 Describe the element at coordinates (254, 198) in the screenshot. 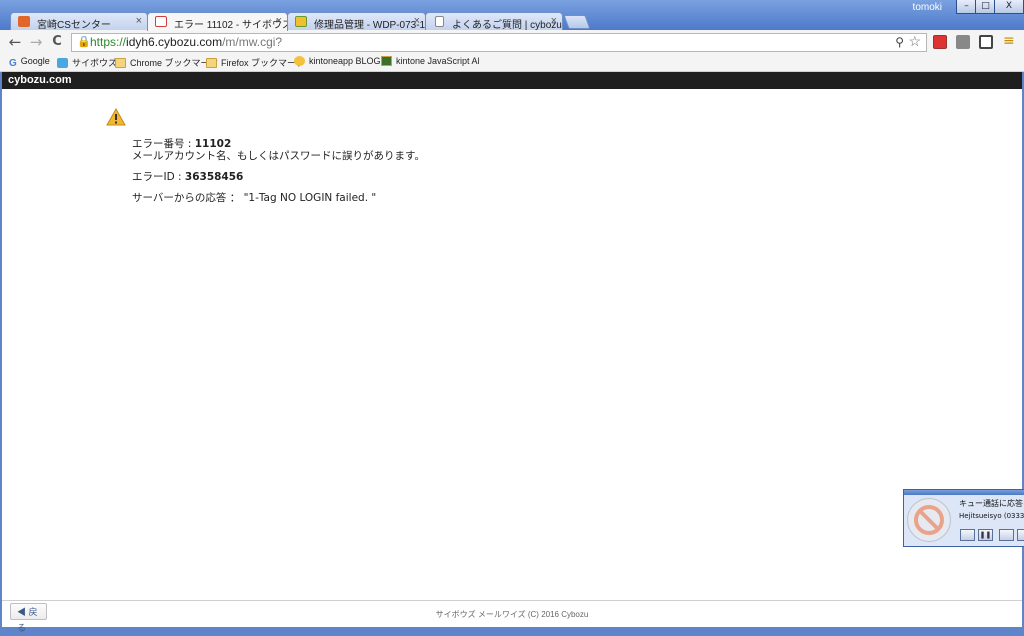

I see `server-response: サーバーからの応答 ： "1-Tag NO LOGIN failed. "` at that location.